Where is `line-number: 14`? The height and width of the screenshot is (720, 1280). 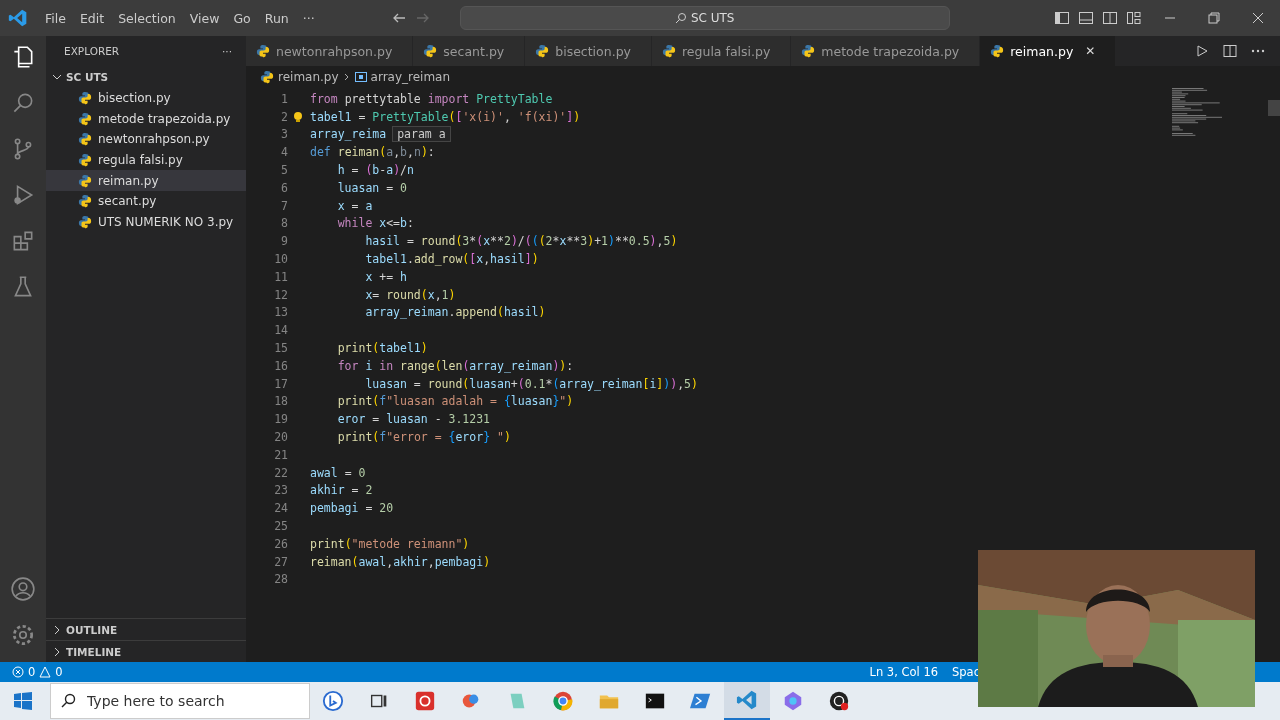
line-number: 14 is located at coordinates (280, 330).